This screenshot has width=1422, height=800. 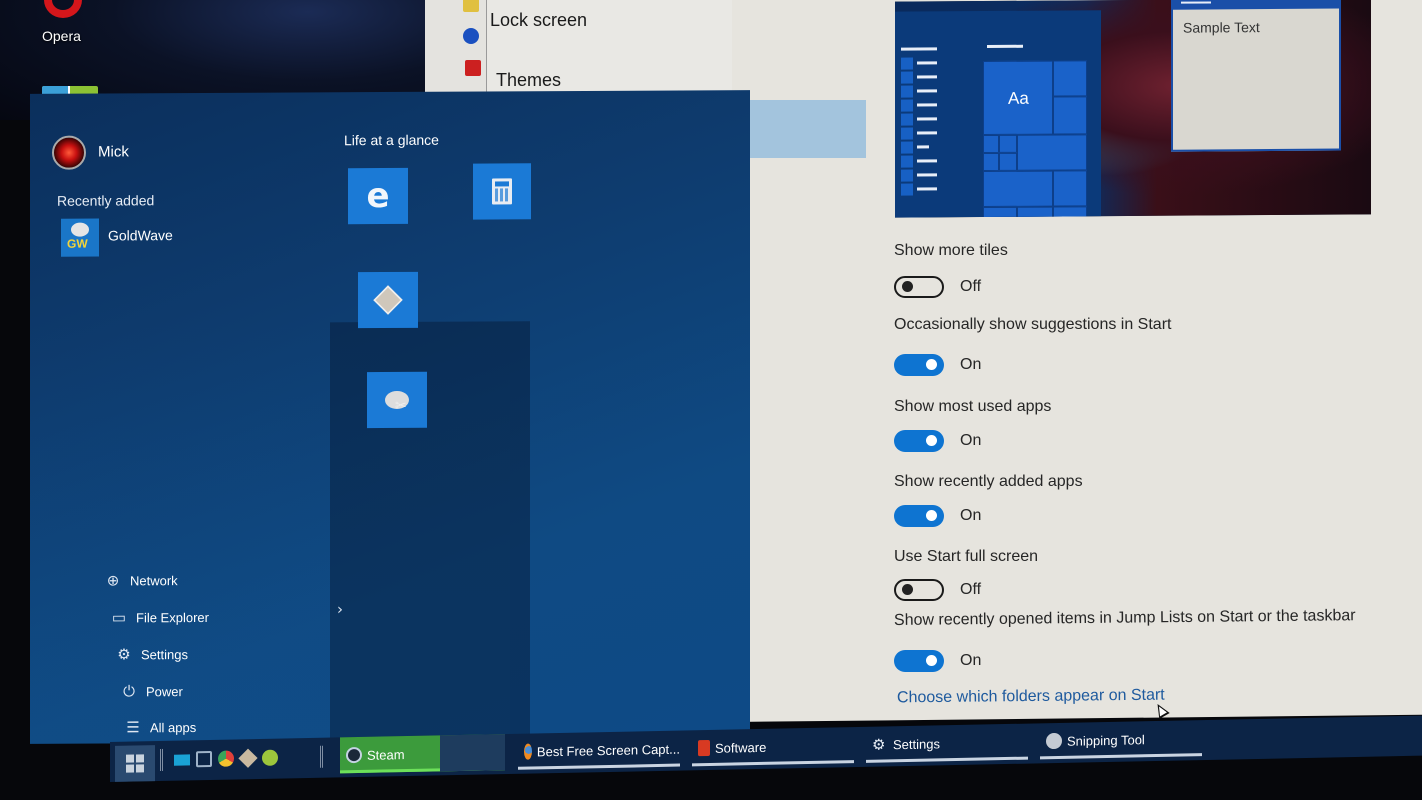 What do you see at coordinates (354, 755) in the screenshot?
I see `steam-icon` at bounding box center [354, 755].